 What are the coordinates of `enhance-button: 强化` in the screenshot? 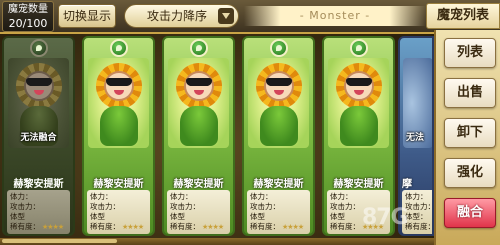 It's located at (470, 173).